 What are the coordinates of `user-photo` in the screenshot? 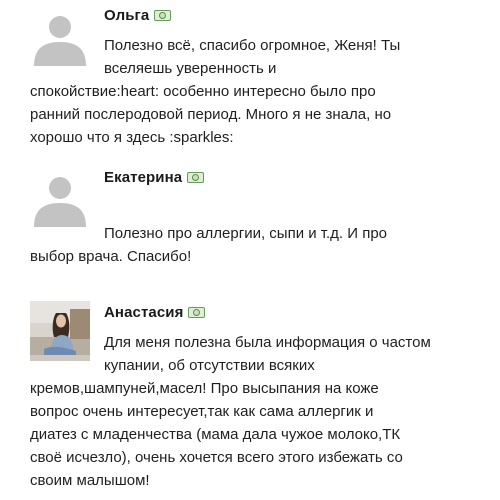 It's located at (60, 331).